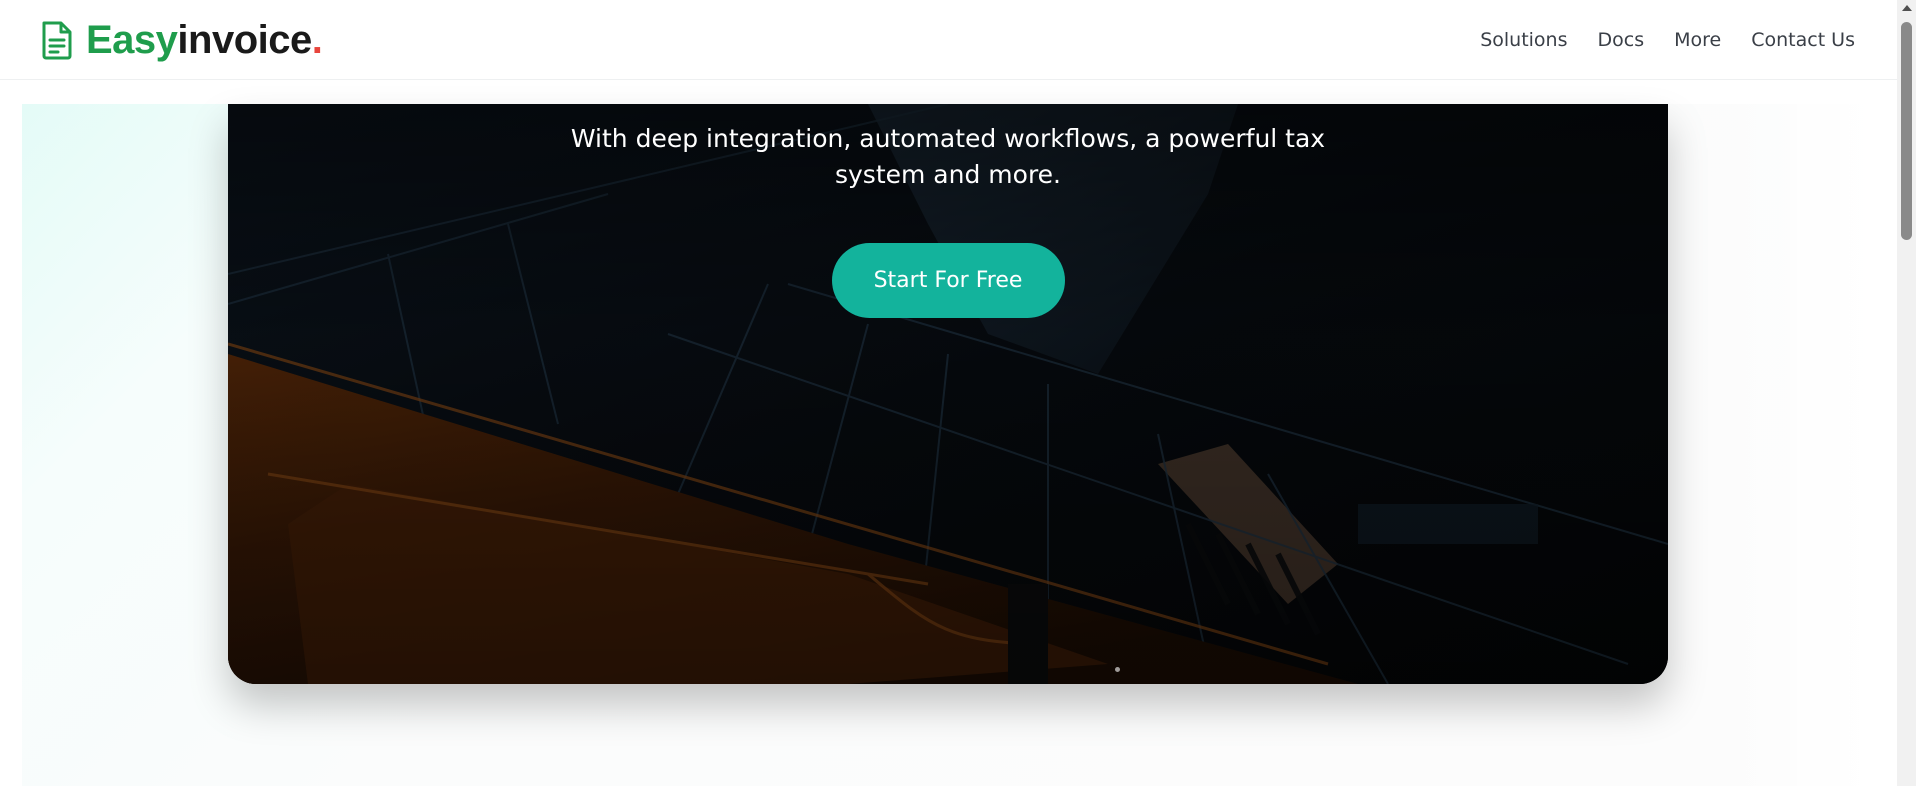  I want to click on background-fade, so click(1797, 445).